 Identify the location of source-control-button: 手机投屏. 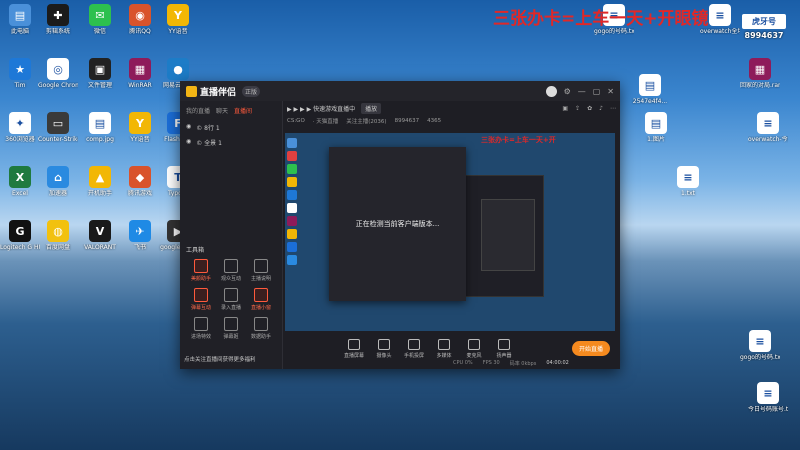
(414, 349).